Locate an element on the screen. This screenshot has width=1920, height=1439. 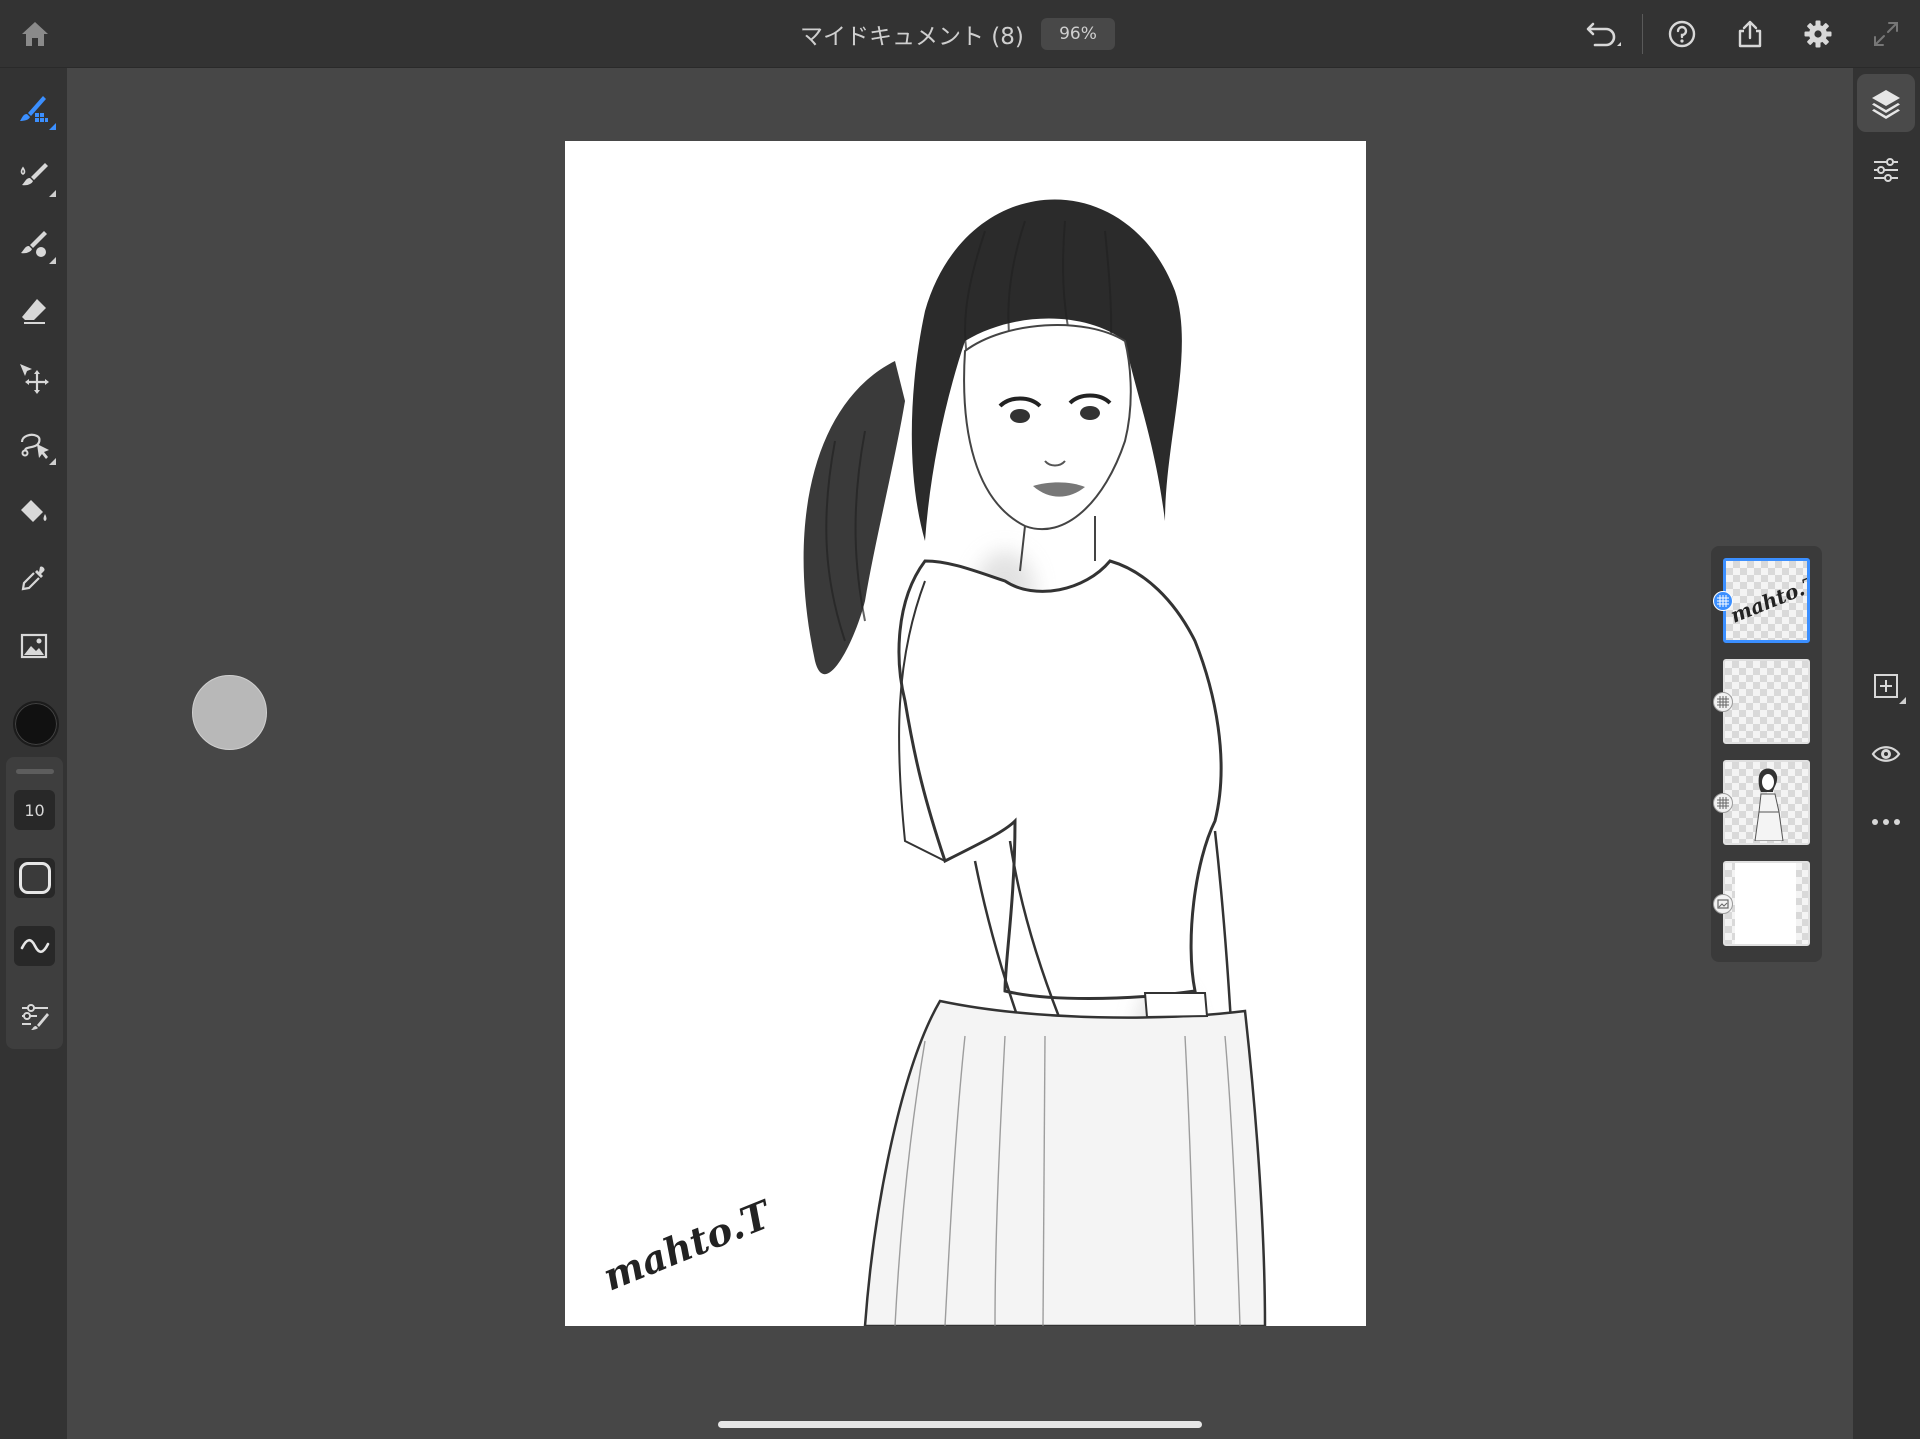
panel-drag-handle is located at coordinates (35, 771).